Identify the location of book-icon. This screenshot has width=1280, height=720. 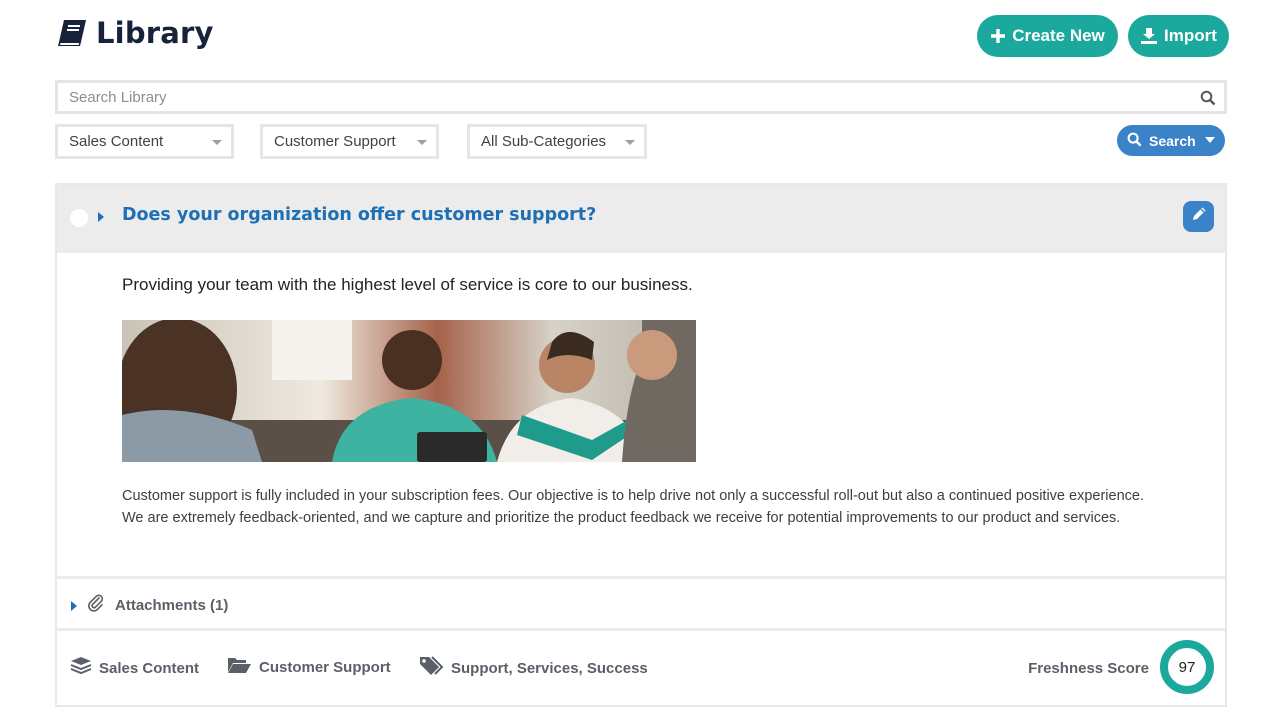
(72, 33).